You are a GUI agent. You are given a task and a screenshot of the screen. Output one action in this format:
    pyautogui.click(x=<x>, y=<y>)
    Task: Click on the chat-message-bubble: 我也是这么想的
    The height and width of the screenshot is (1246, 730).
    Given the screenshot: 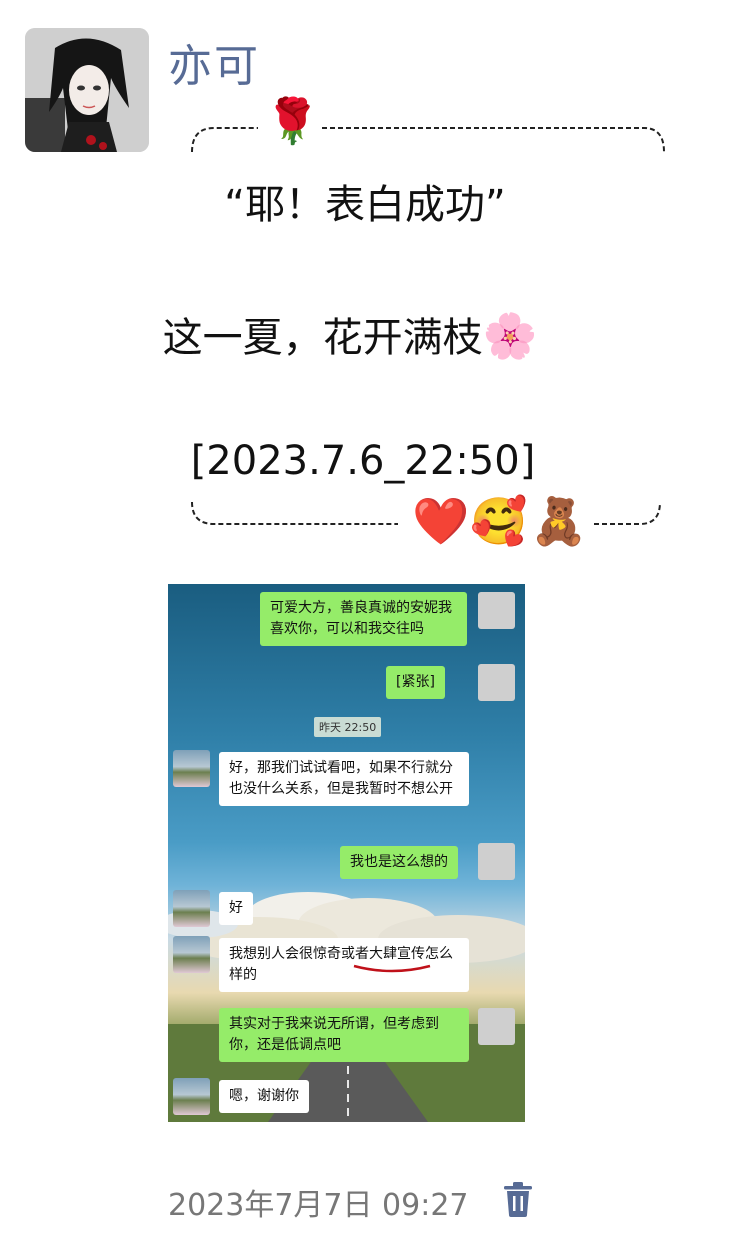 What is the action you would take?
    pyautogui.click(x=399, y=862)
    